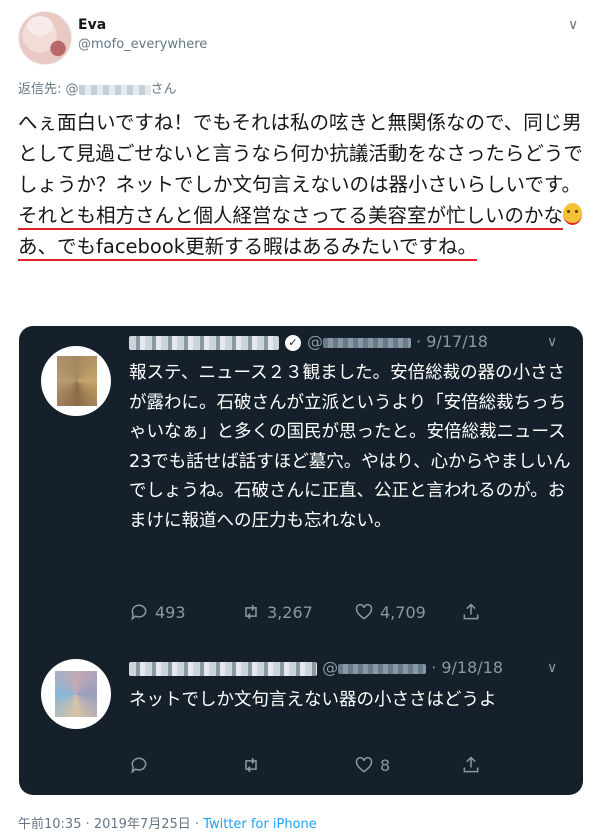 This screenshot has height=840, width=599. I want to click on reply-button: 493, so click(157, 612).